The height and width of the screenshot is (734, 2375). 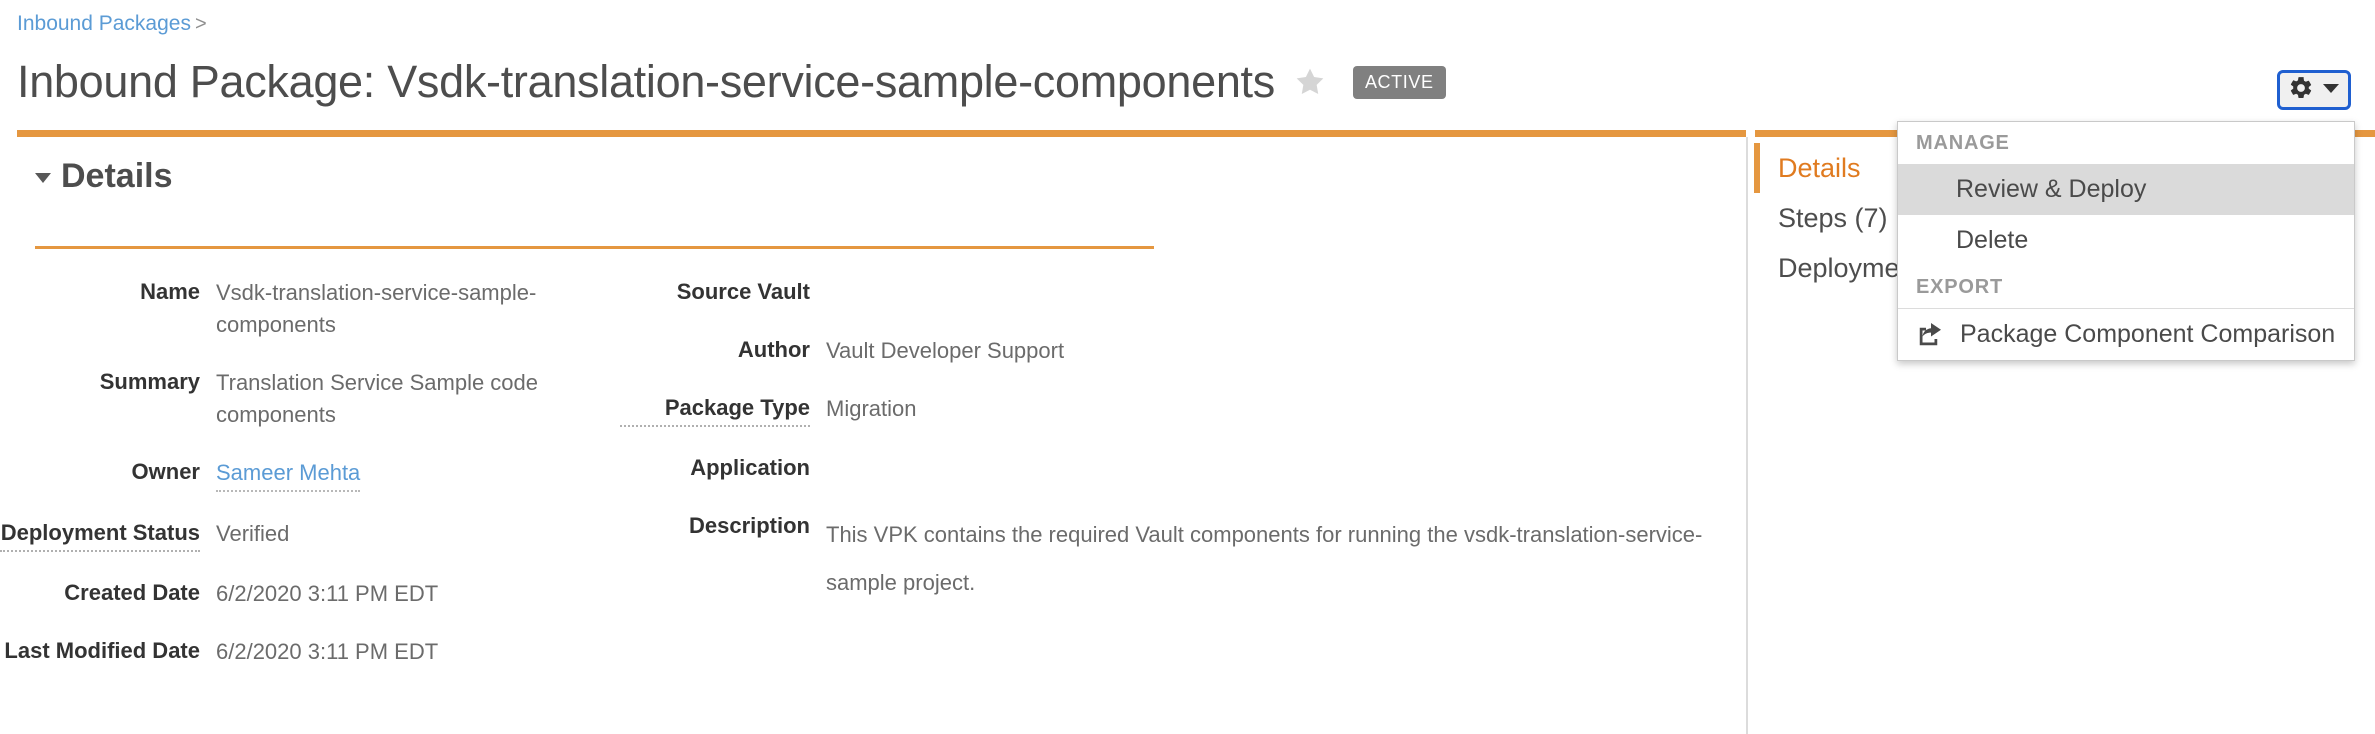 What do you see at coordinates (2126, 189) in the screenshot?
I see `menu-item-review-deploy: Review & Deploy` at bounding box center [2126, 189].